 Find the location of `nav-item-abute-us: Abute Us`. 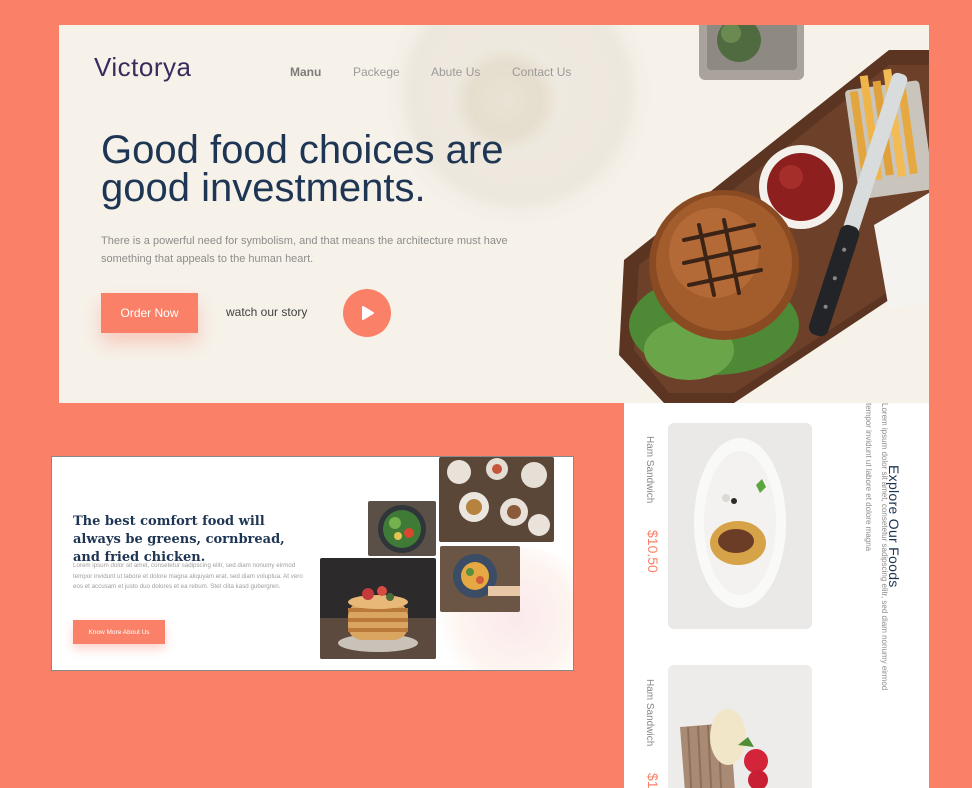

nav-item-abute-us: Abute Us is located at coordinates (455, 72).